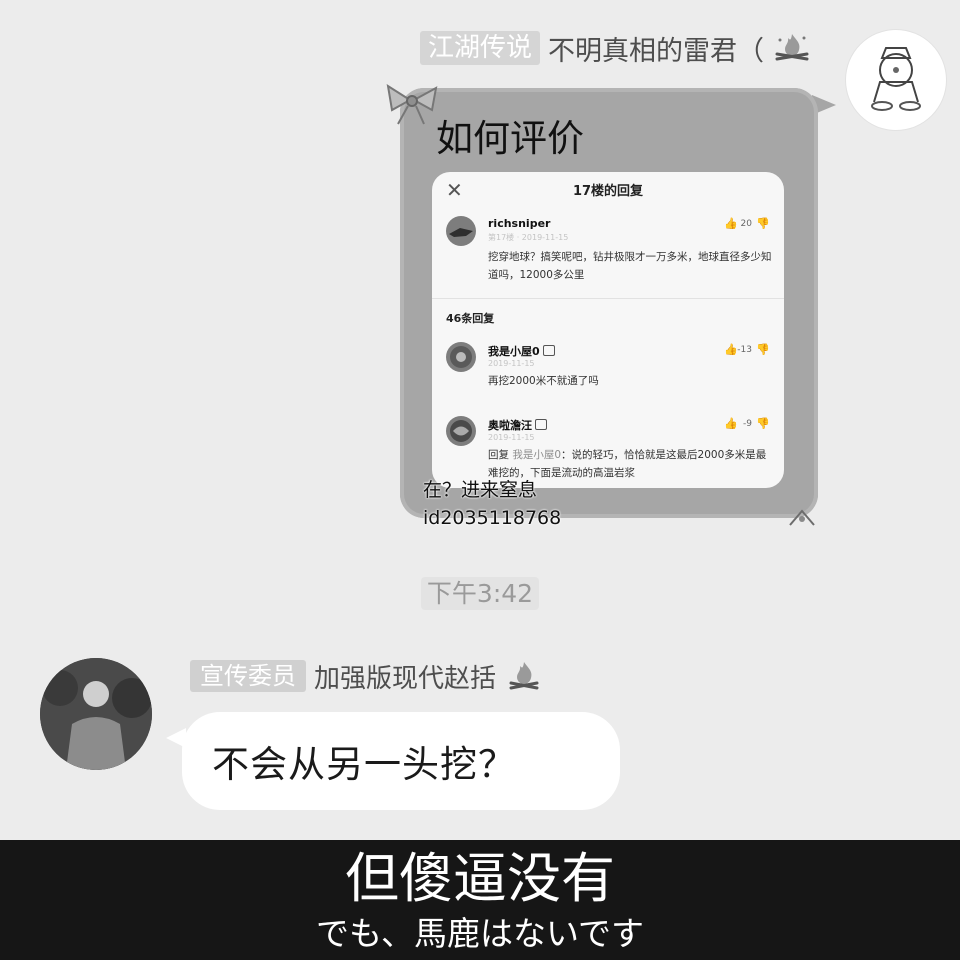 Image resolution: width=960 pixels, height=960 pixels. Describe the element at coordinates (480, 933) in the screenshot. I see `subtitle-japanese: でも、馬鹿はないです` at that location.